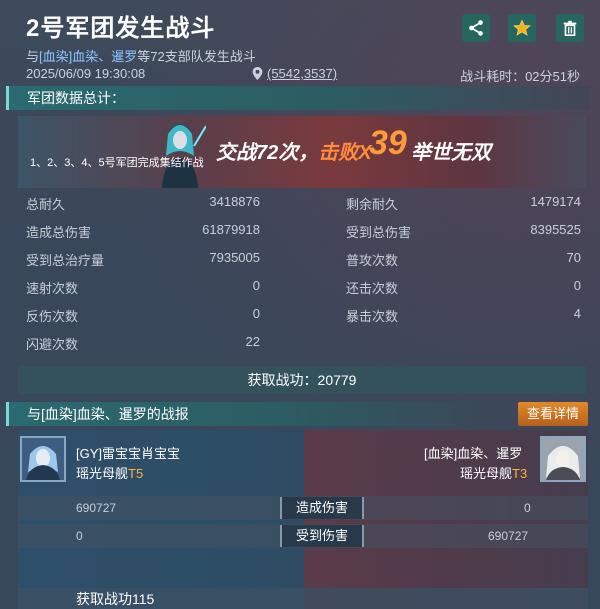 The image size is (600, 609). I want to click on duration-label: 战斗耗时：, so click(493, 76).